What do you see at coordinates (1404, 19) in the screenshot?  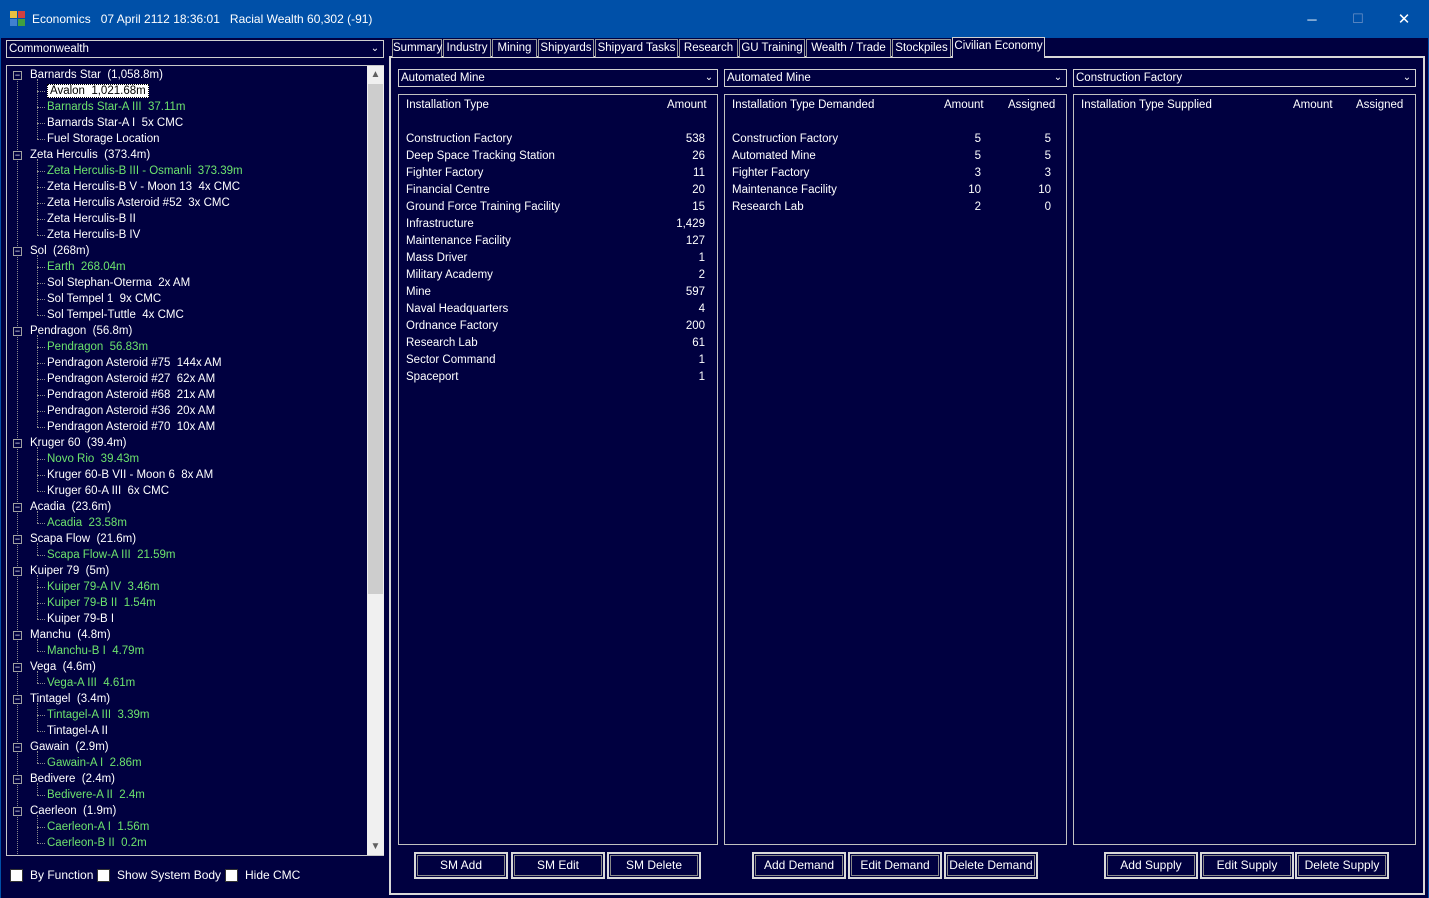 I see `close-button: ✕` at bounding box center [1404, 19].